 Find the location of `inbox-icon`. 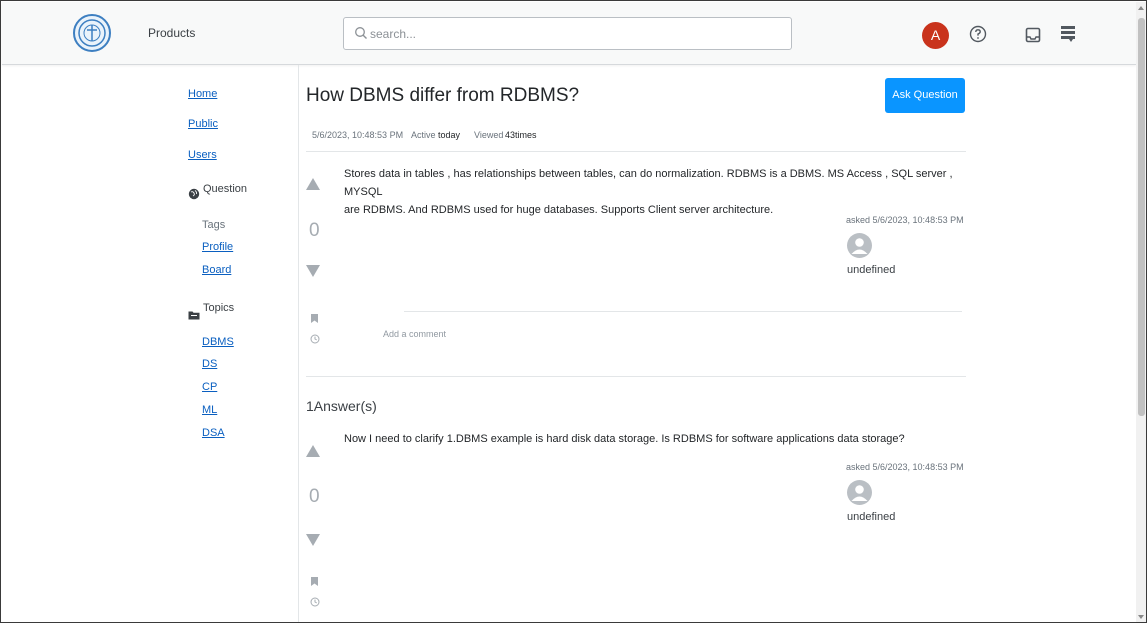

inbox-icon is located at coordinates (1033, 35).